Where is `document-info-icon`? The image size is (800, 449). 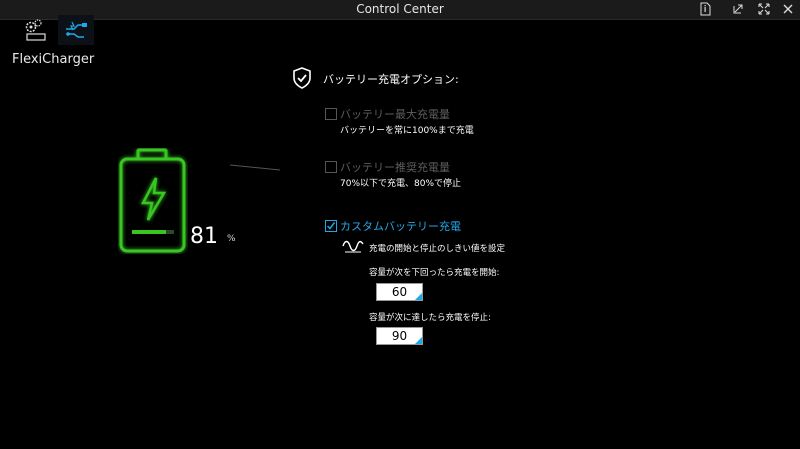
document-info-icon is located at coordinates (705, 9).